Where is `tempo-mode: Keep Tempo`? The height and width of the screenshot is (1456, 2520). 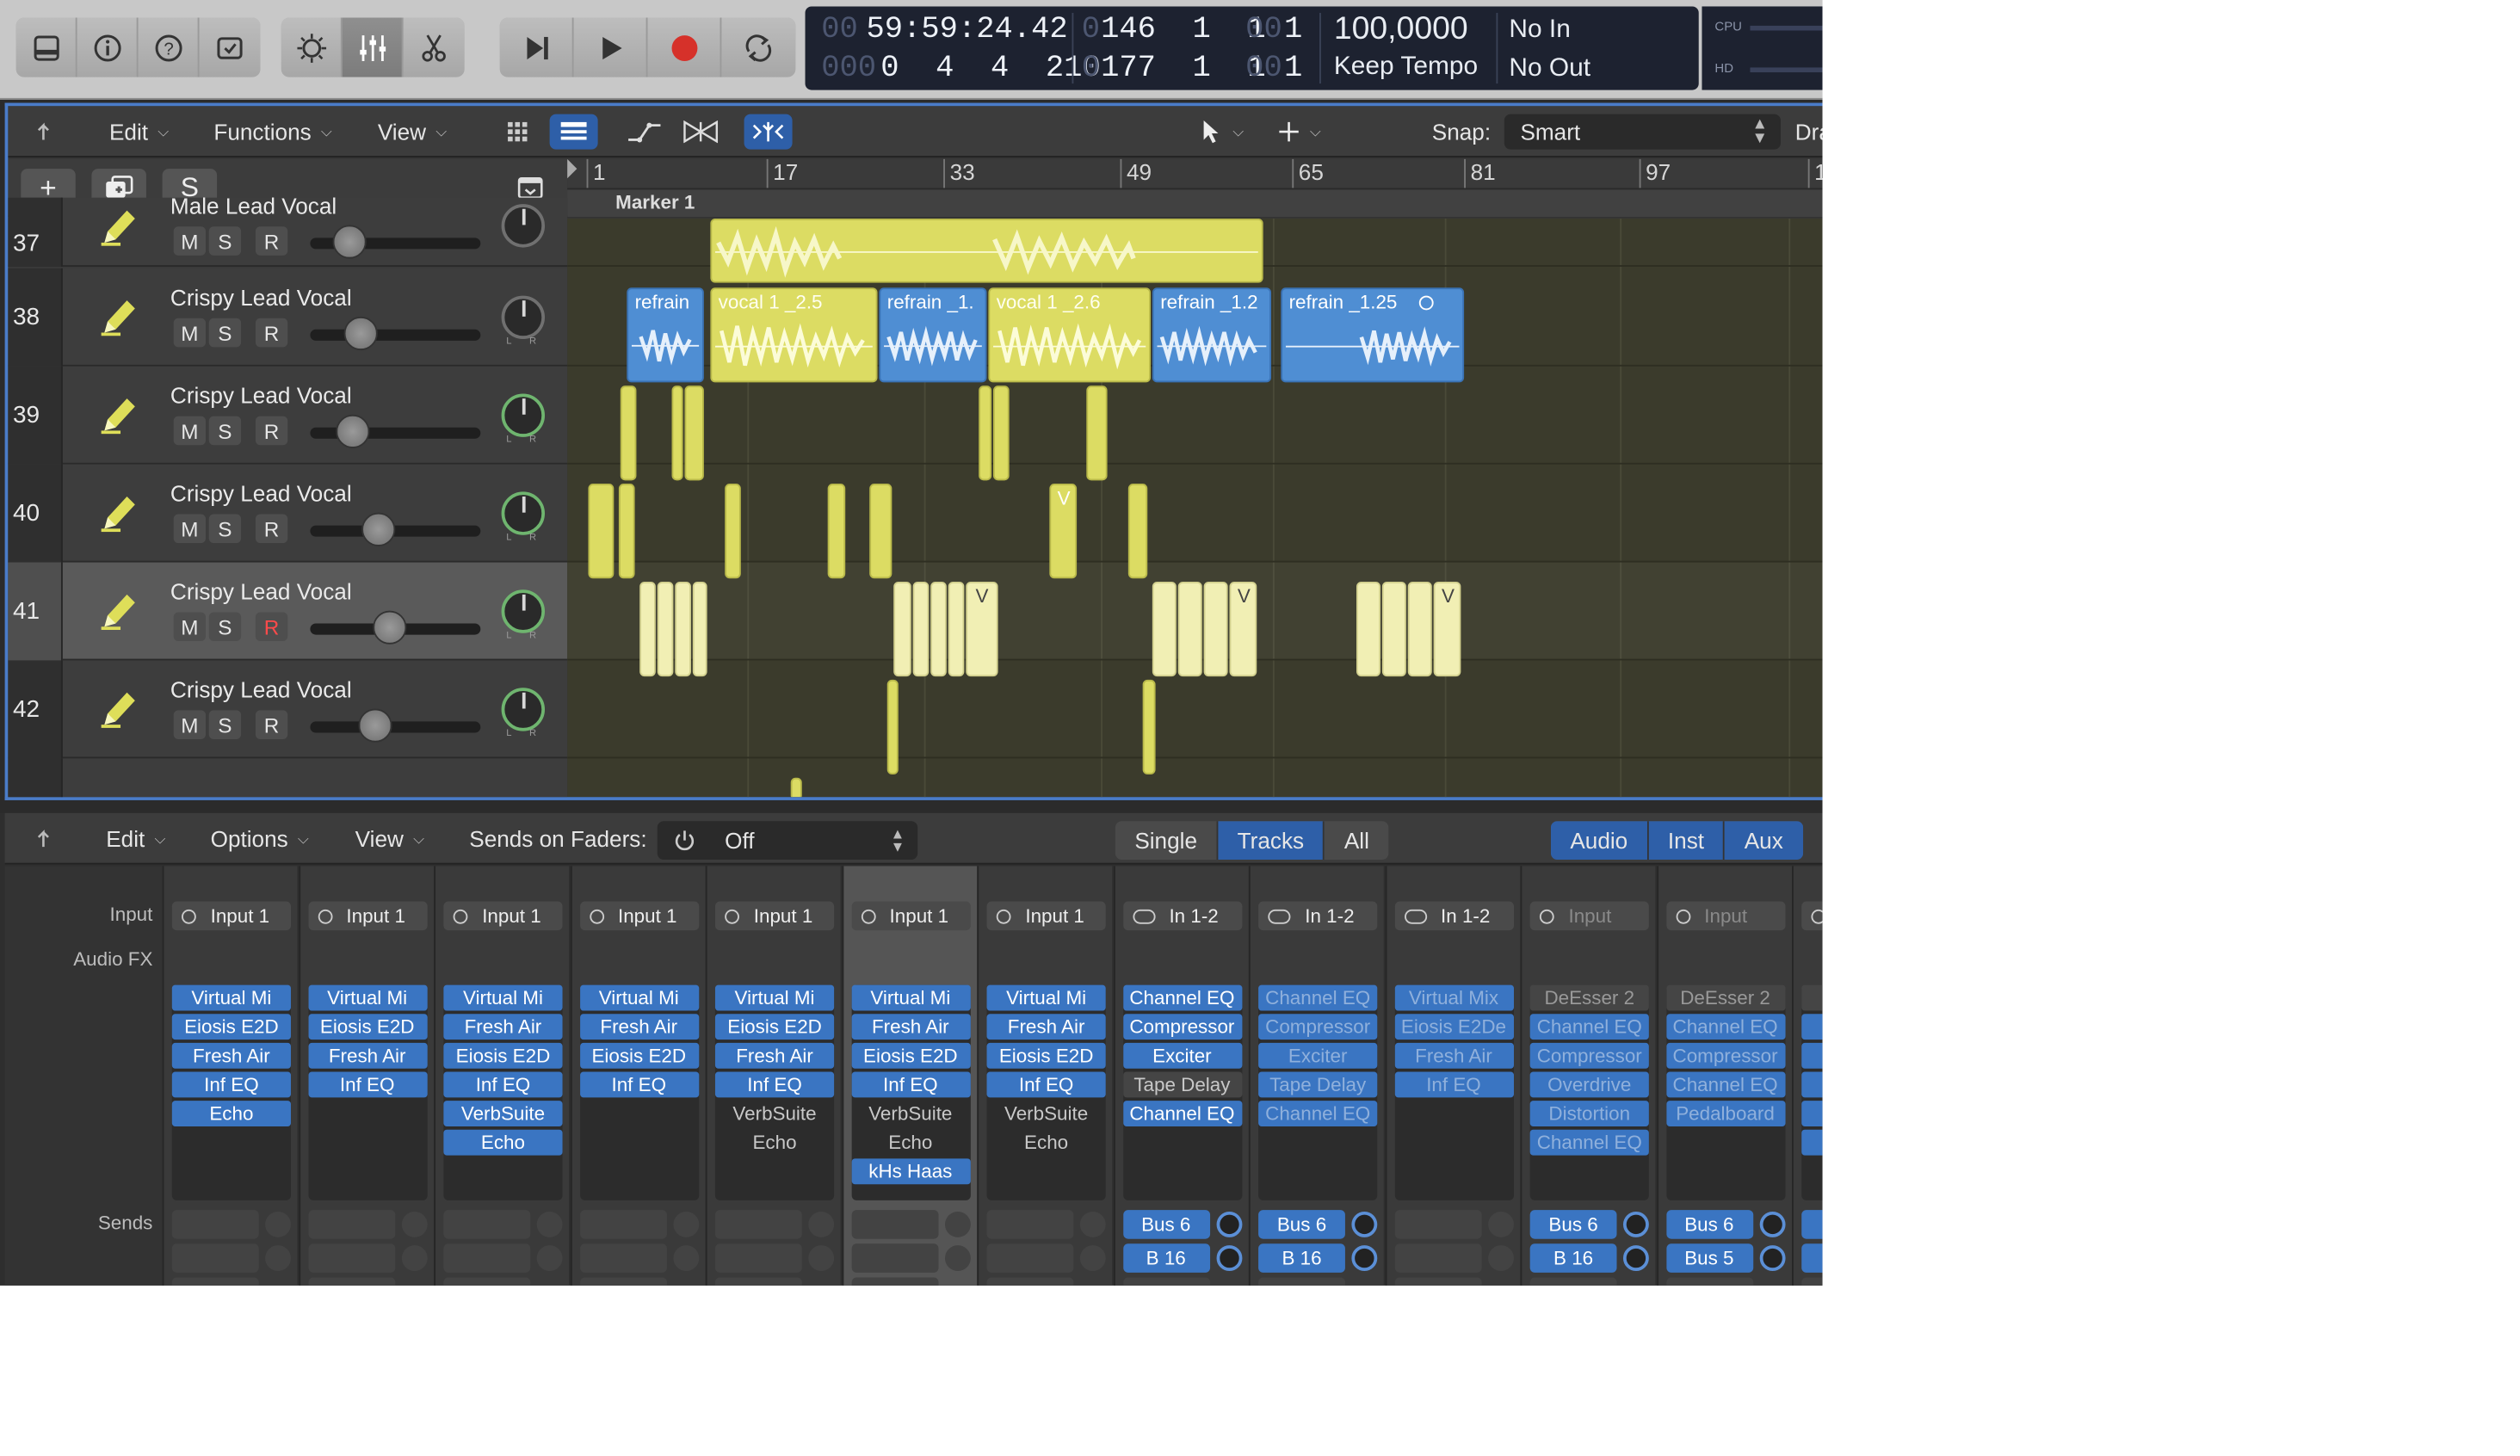
tempo-mode: Keep Tempo is located at coordinates (1406, 68).